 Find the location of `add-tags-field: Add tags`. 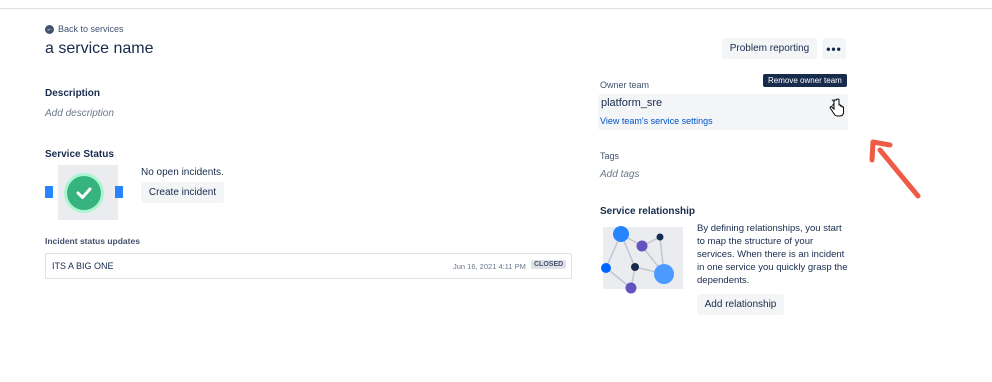

add-tags-field: Add tags is located at coordinates (619, 174).